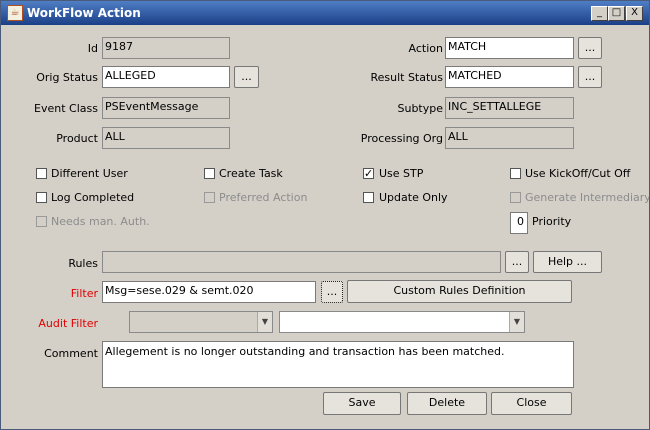  I want to click on orig-status-label: Orig Status, so click(67, 77).